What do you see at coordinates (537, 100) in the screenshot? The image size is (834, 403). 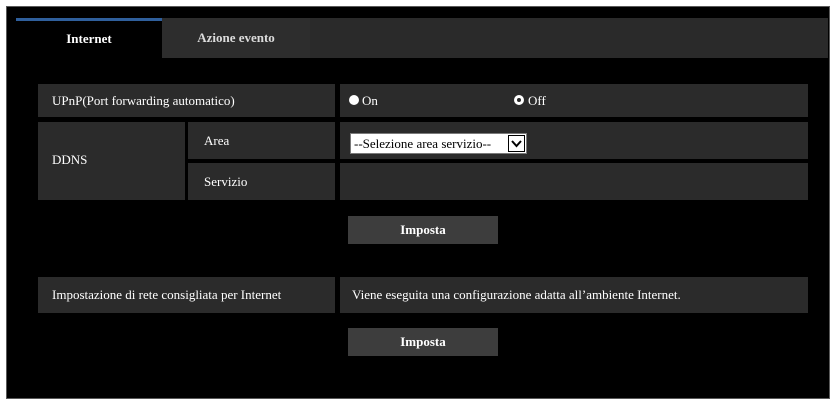 I see `upnp-off-label: Off` at bounding box center [537, 100].